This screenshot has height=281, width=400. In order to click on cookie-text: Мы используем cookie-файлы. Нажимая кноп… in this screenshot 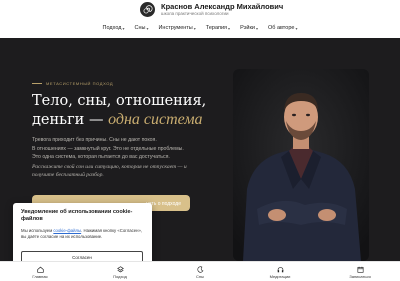, I will do `click(82, 234)`.